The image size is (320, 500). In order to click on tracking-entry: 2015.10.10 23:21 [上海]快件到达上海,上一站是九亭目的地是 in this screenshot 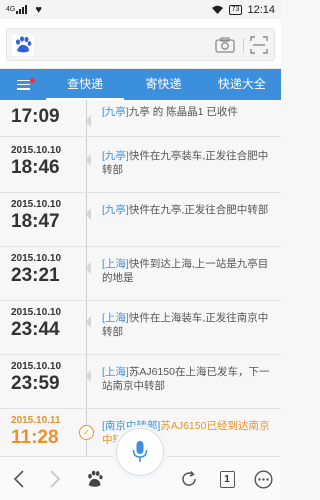, I will do `click(140, 273)`.